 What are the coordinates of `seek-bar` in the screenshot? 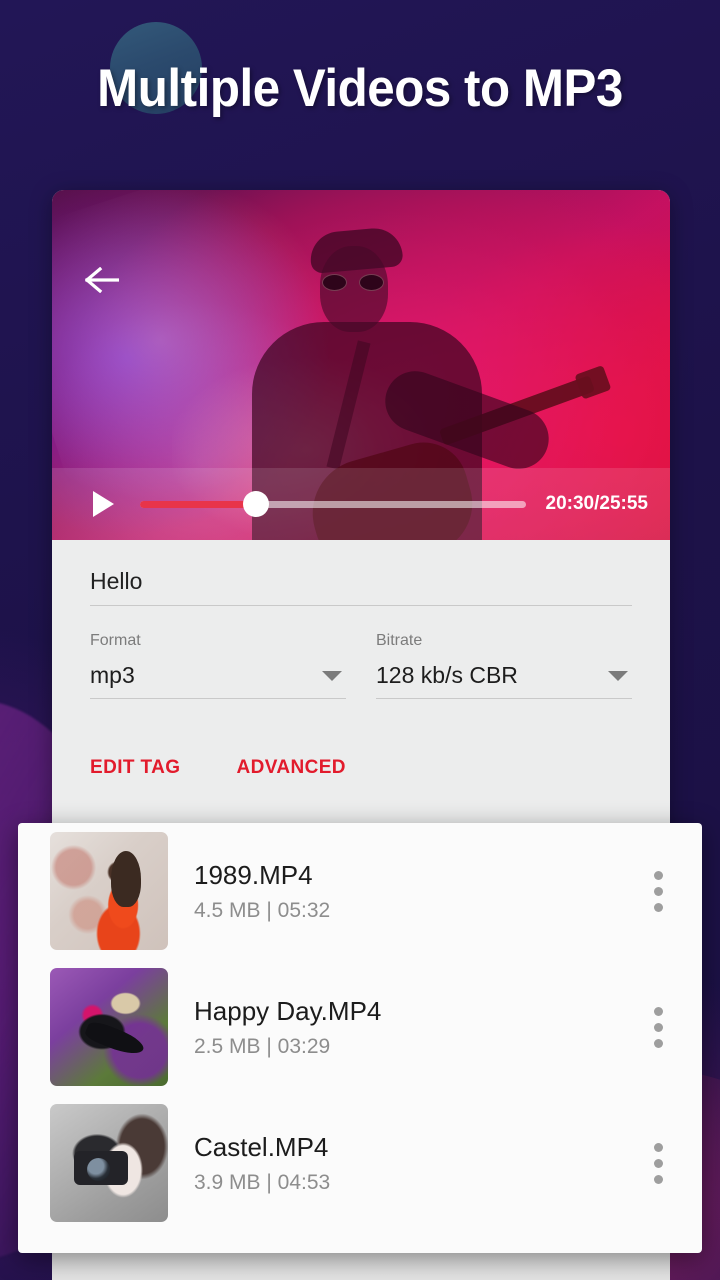 It's located at (333, 504).